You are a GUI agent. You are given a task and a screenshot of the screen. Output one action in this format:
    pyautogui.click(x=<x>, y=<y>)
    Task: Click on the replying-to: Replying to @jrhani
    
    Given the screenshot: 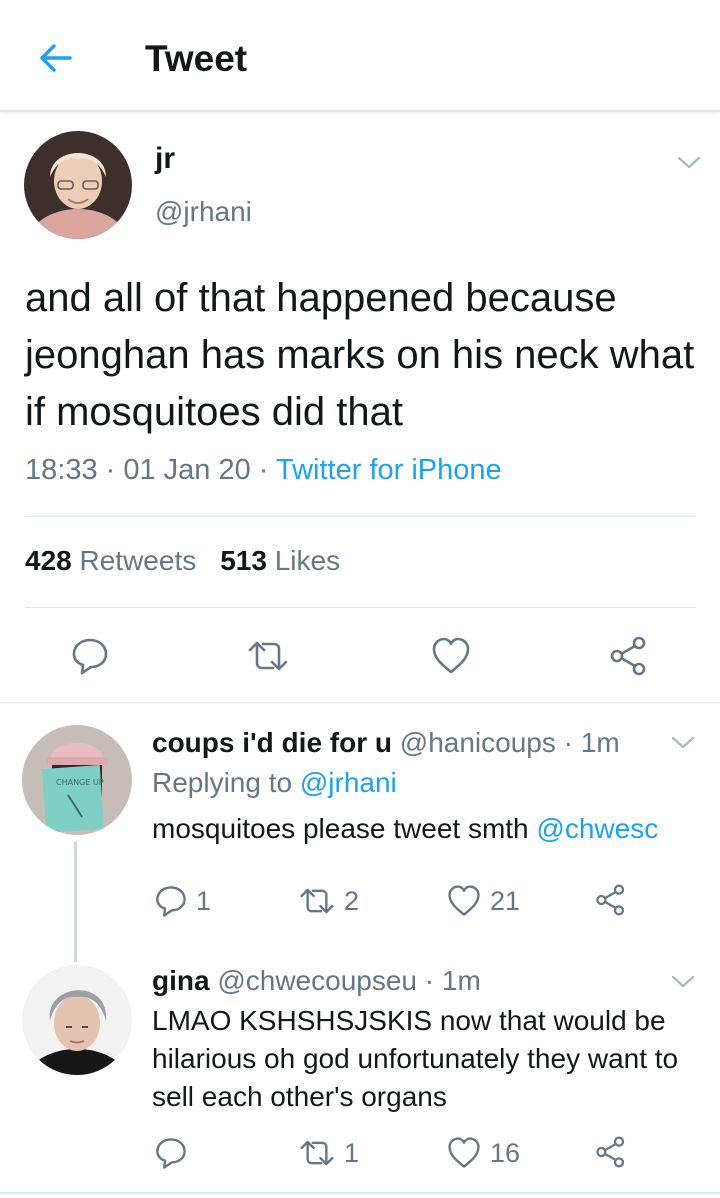 What is the action you would take?
    pyautogui.click(x=274, y=783)
    